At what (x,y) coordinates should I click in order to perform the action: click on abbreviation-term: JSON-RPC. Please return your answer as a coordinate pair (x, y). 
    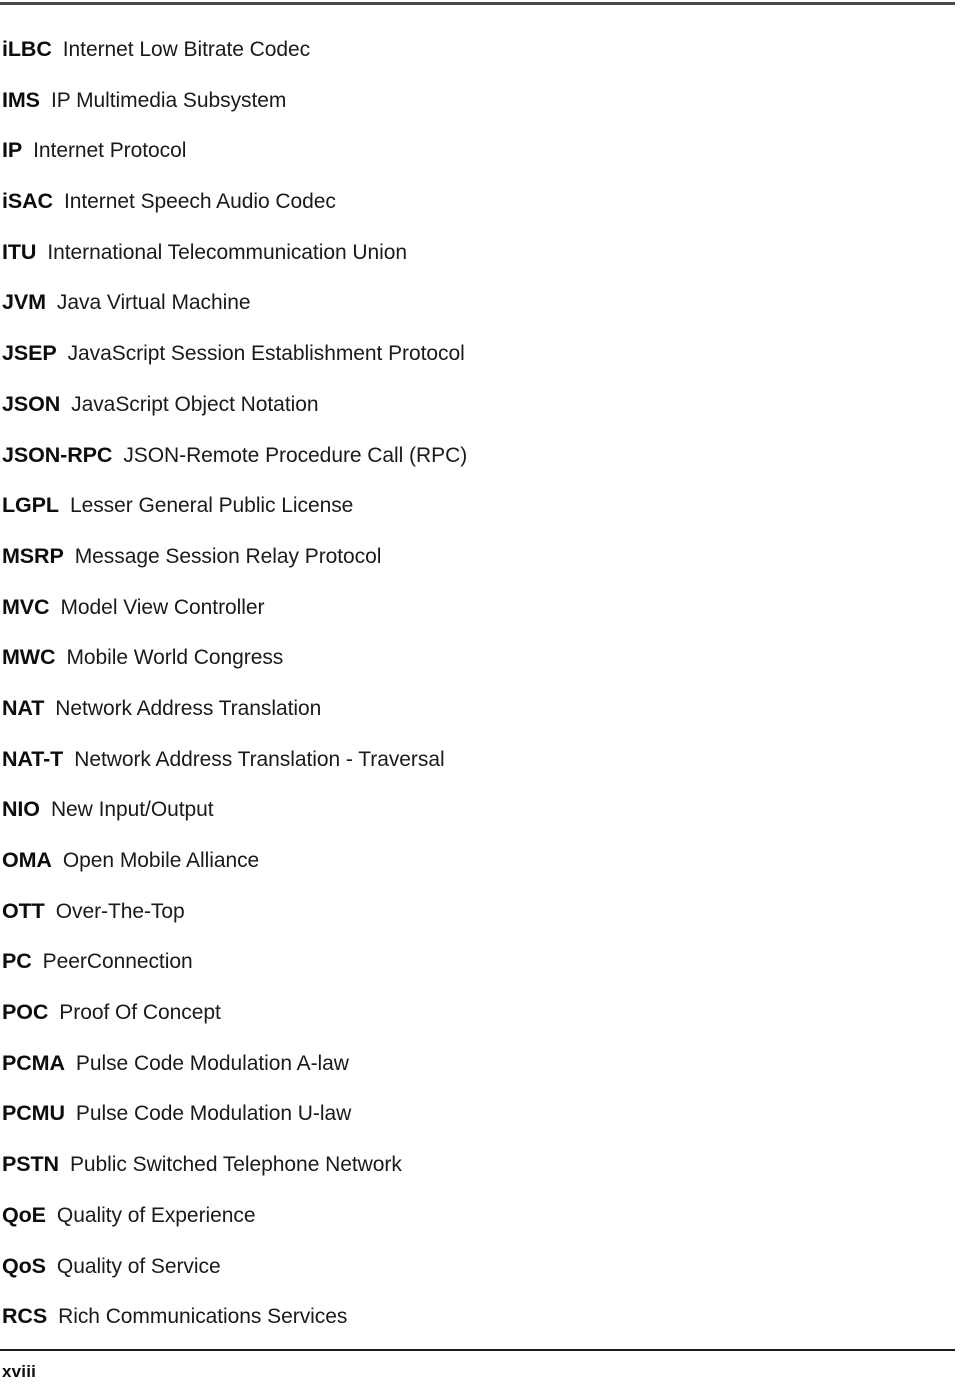
    Looking at the image, I should click on (57, 454).